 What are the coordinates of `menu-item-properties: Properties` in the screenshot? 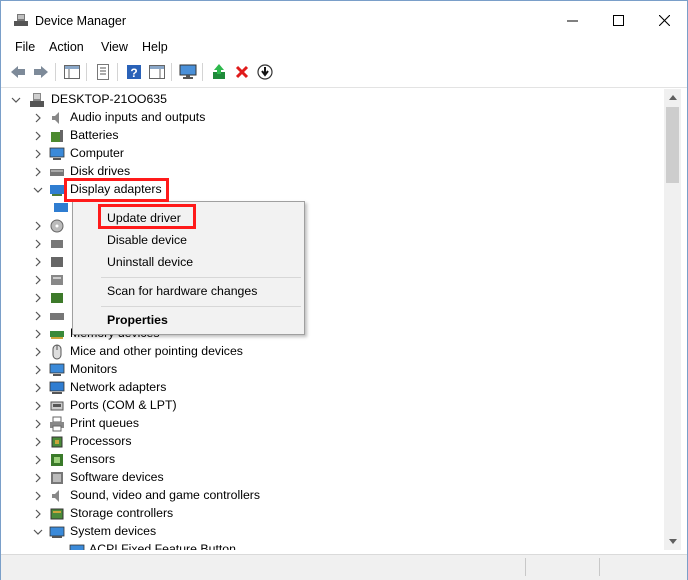 It's located at (137, 320).